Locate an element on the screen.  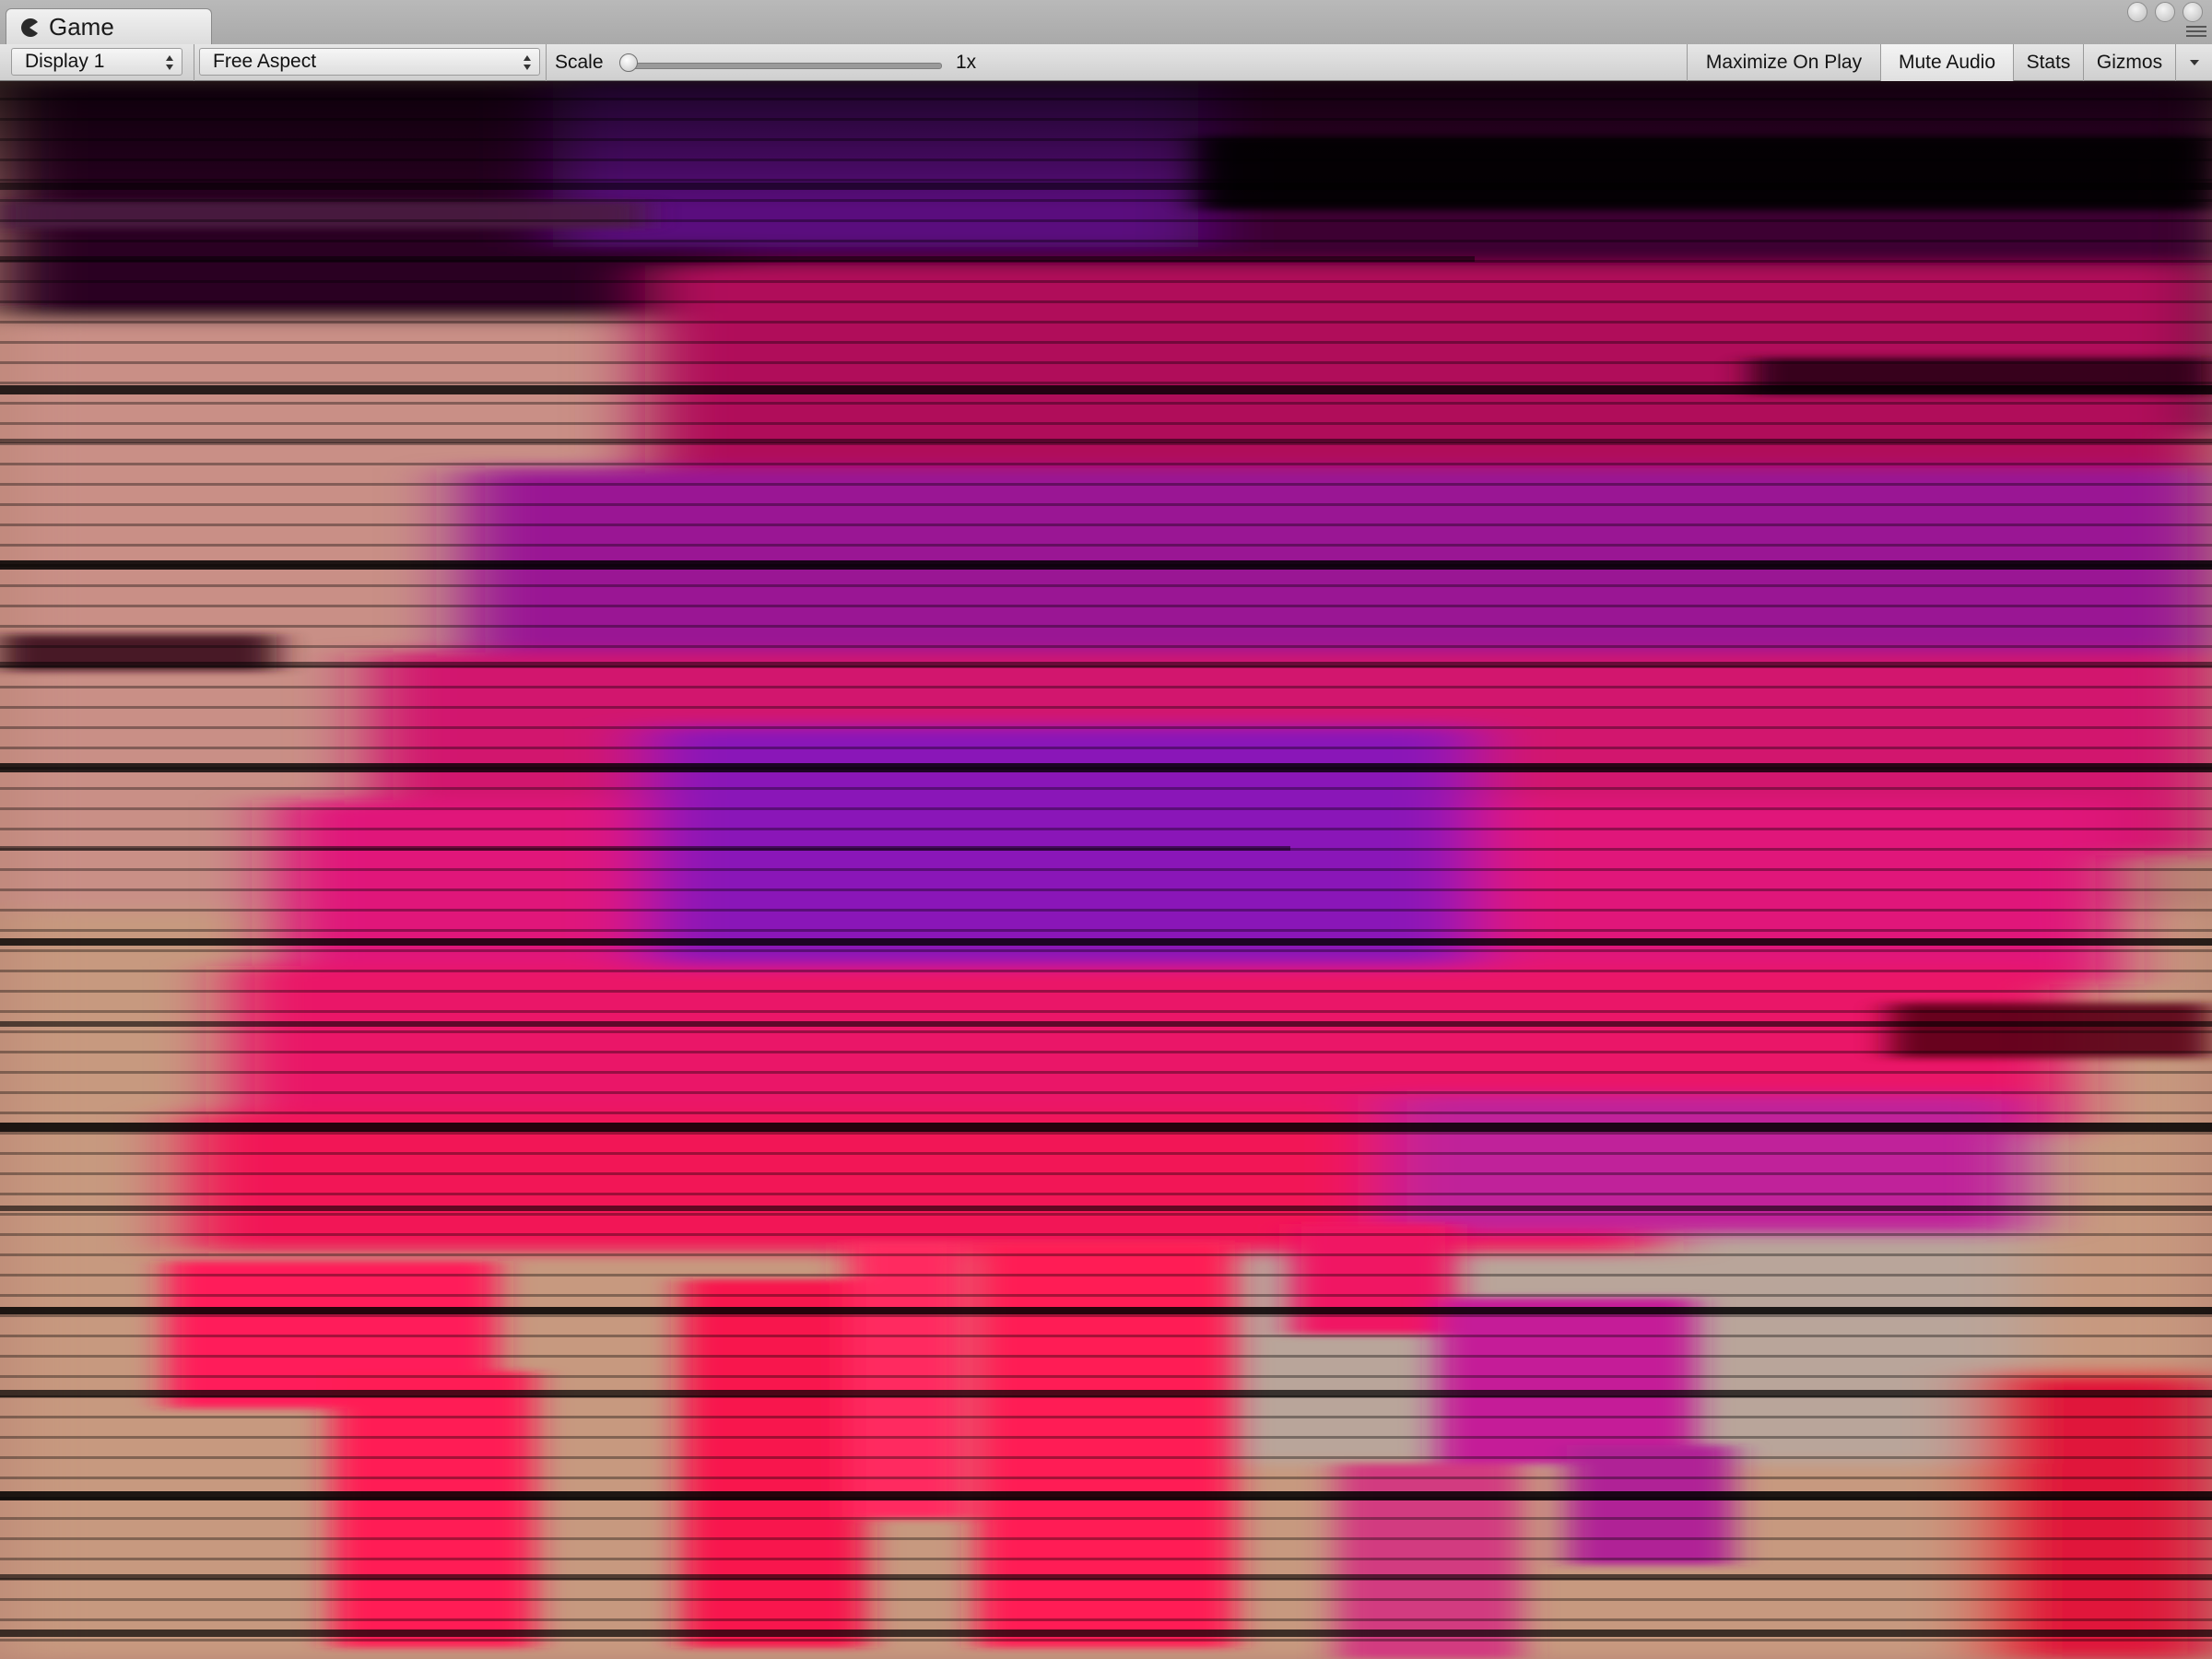
window-controls is located at coordinates (2165, 12).